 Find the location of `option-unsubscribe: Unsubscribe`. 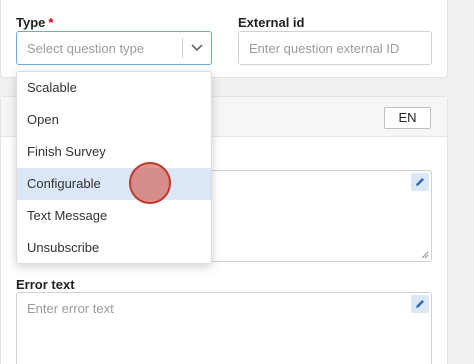

option-unsubscribe: Unsubscribe is located at coordinates (114, 247).